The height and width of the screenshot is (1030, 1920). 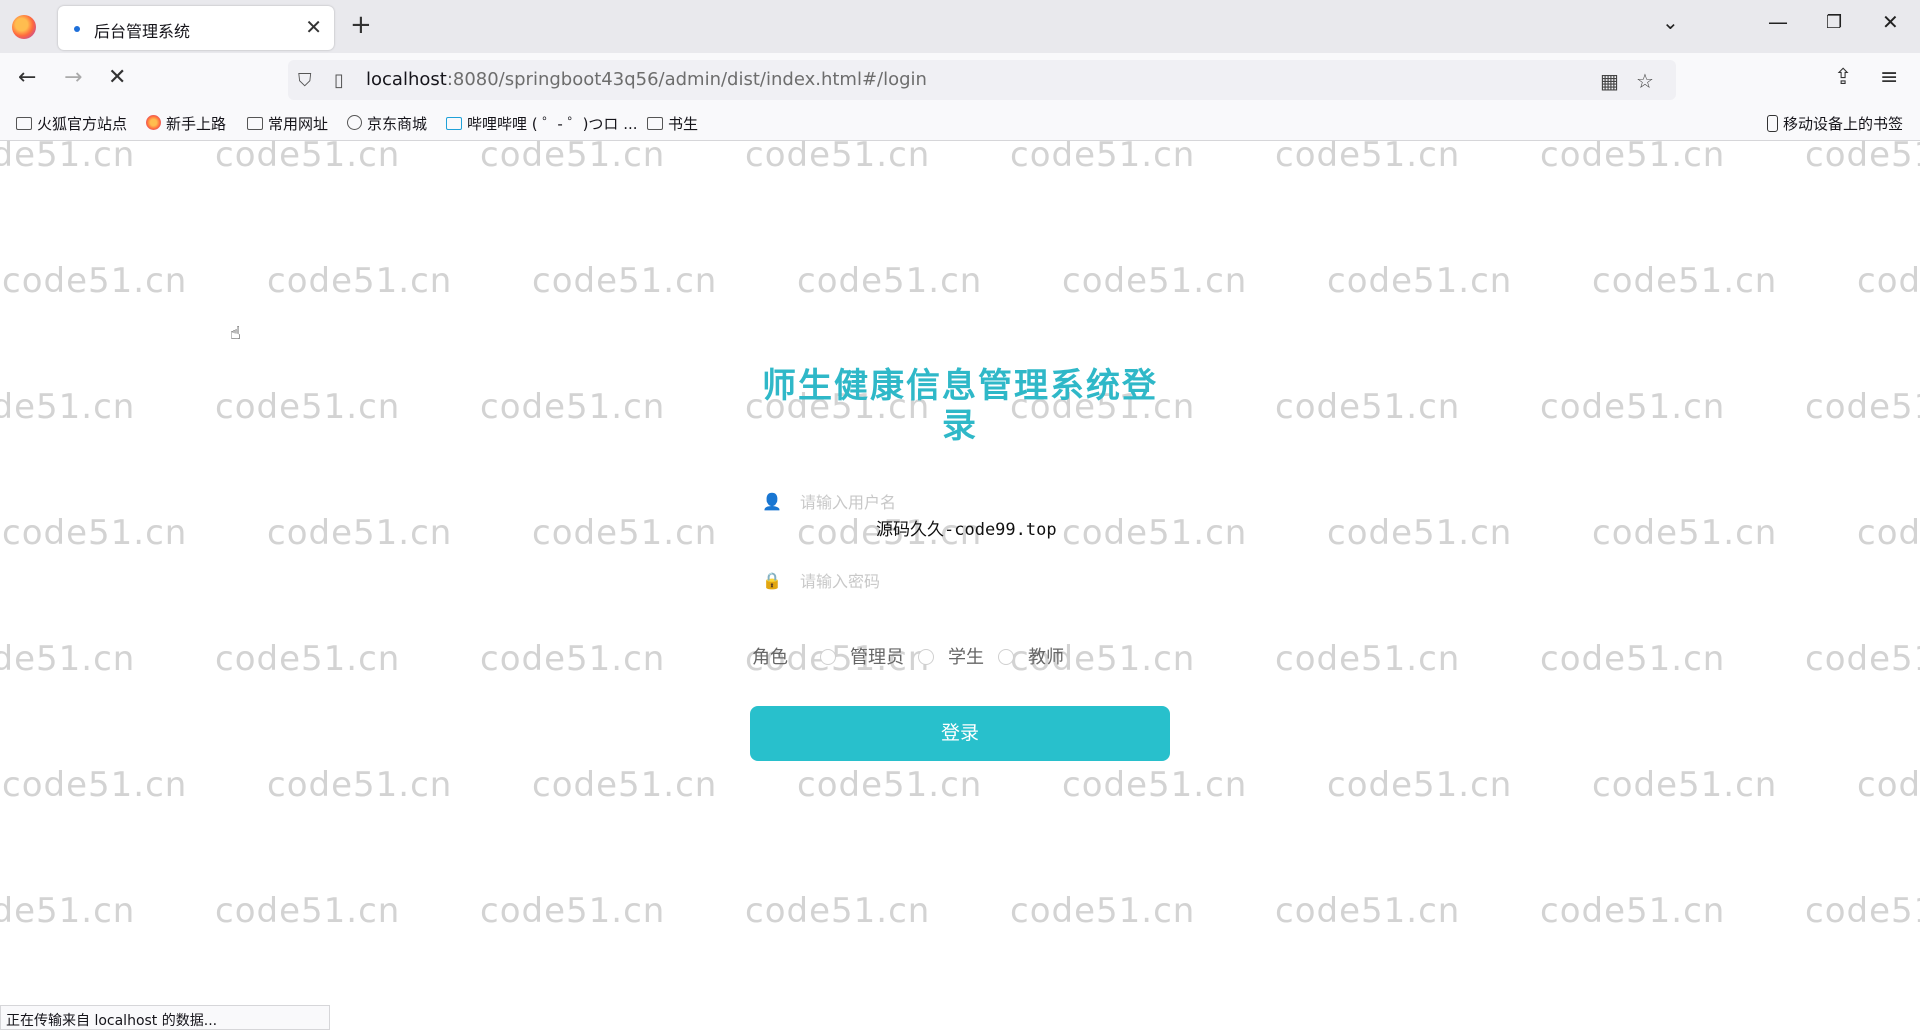 I want to click on tab-strip: 后台管理系统 ✕ + ⌄ — ❐ ✕, so click(x=960, y=26).